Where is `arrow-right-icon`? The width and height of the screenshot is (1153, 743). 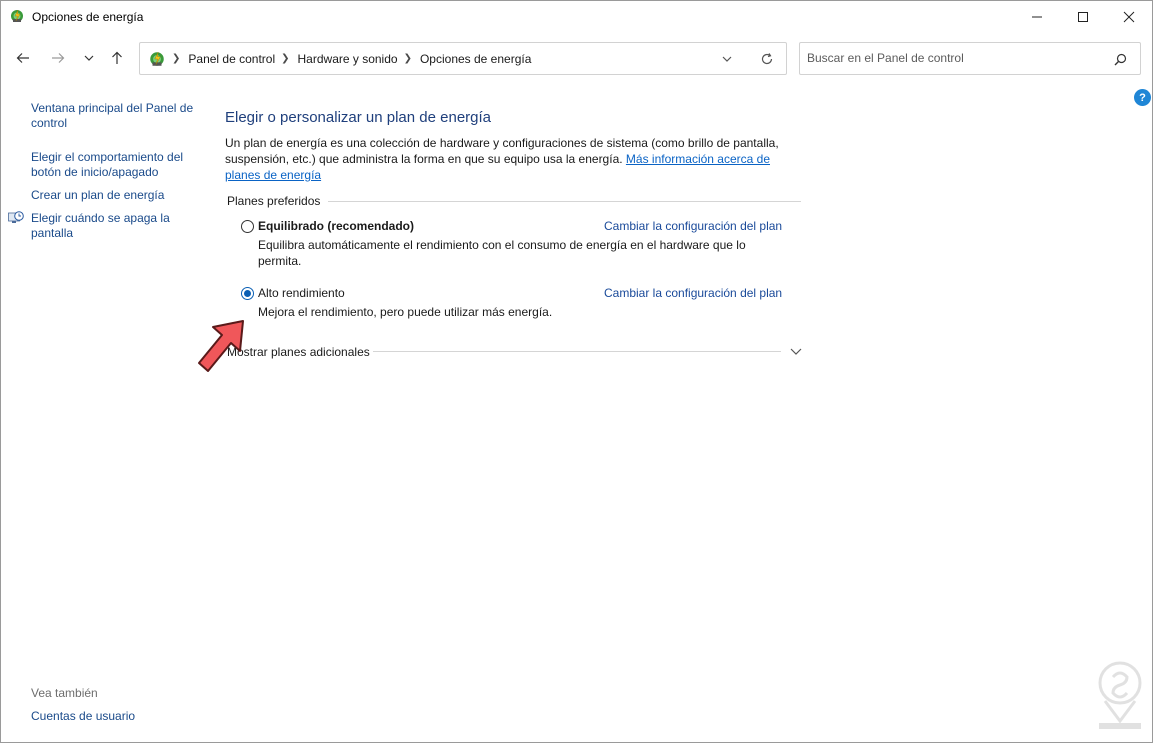
arrow-right-icon is located at coordinates (58, 58).